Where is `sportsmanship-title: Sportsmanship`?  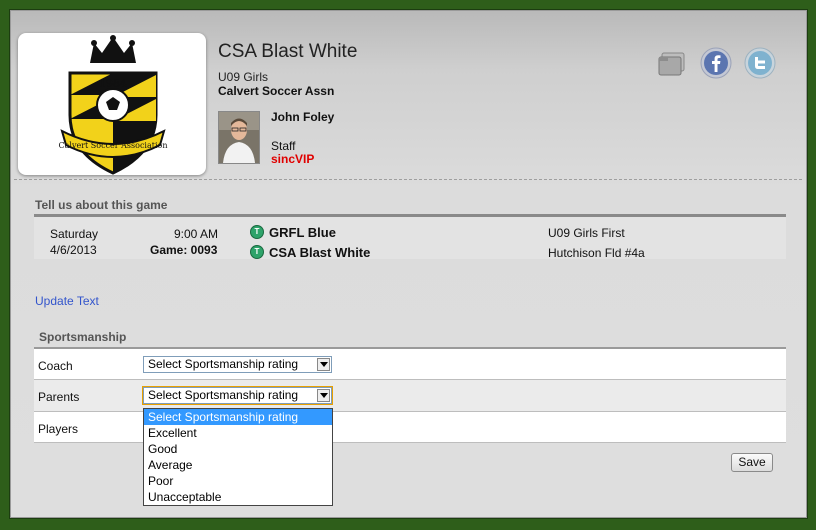
sportsmanship-title: Sportsmanship is located at coordinates (83, 337).